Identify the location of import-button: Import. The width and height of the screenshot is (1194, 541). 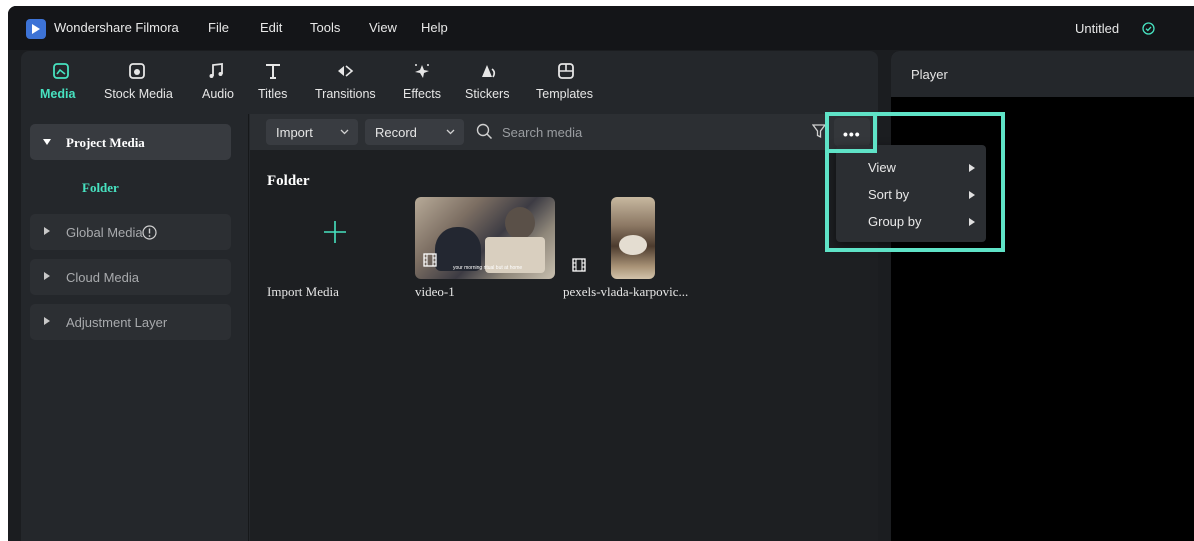
(312, 132).